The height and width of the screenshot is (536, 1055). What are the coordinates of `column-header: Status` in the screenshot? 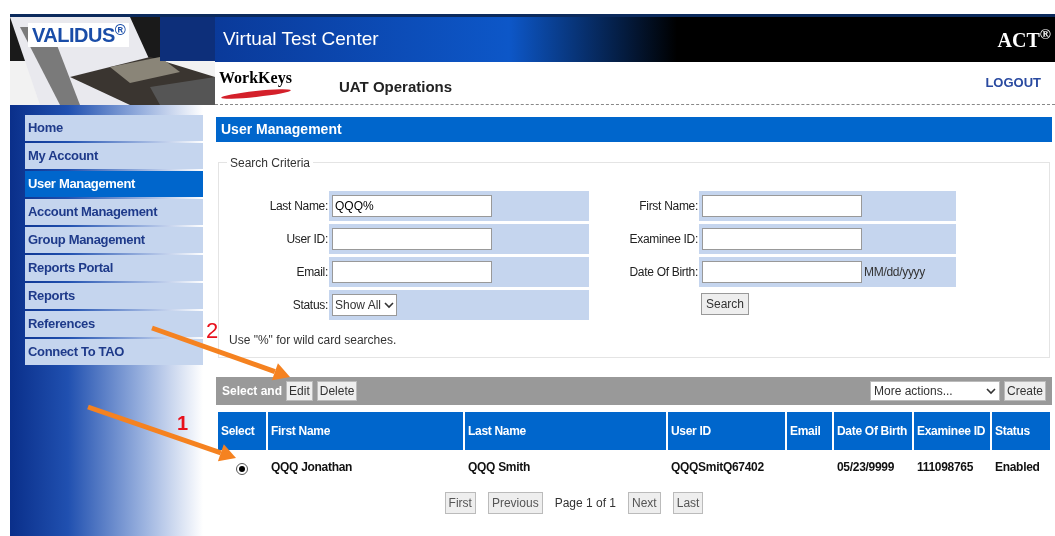 It's located at (1021, 431).